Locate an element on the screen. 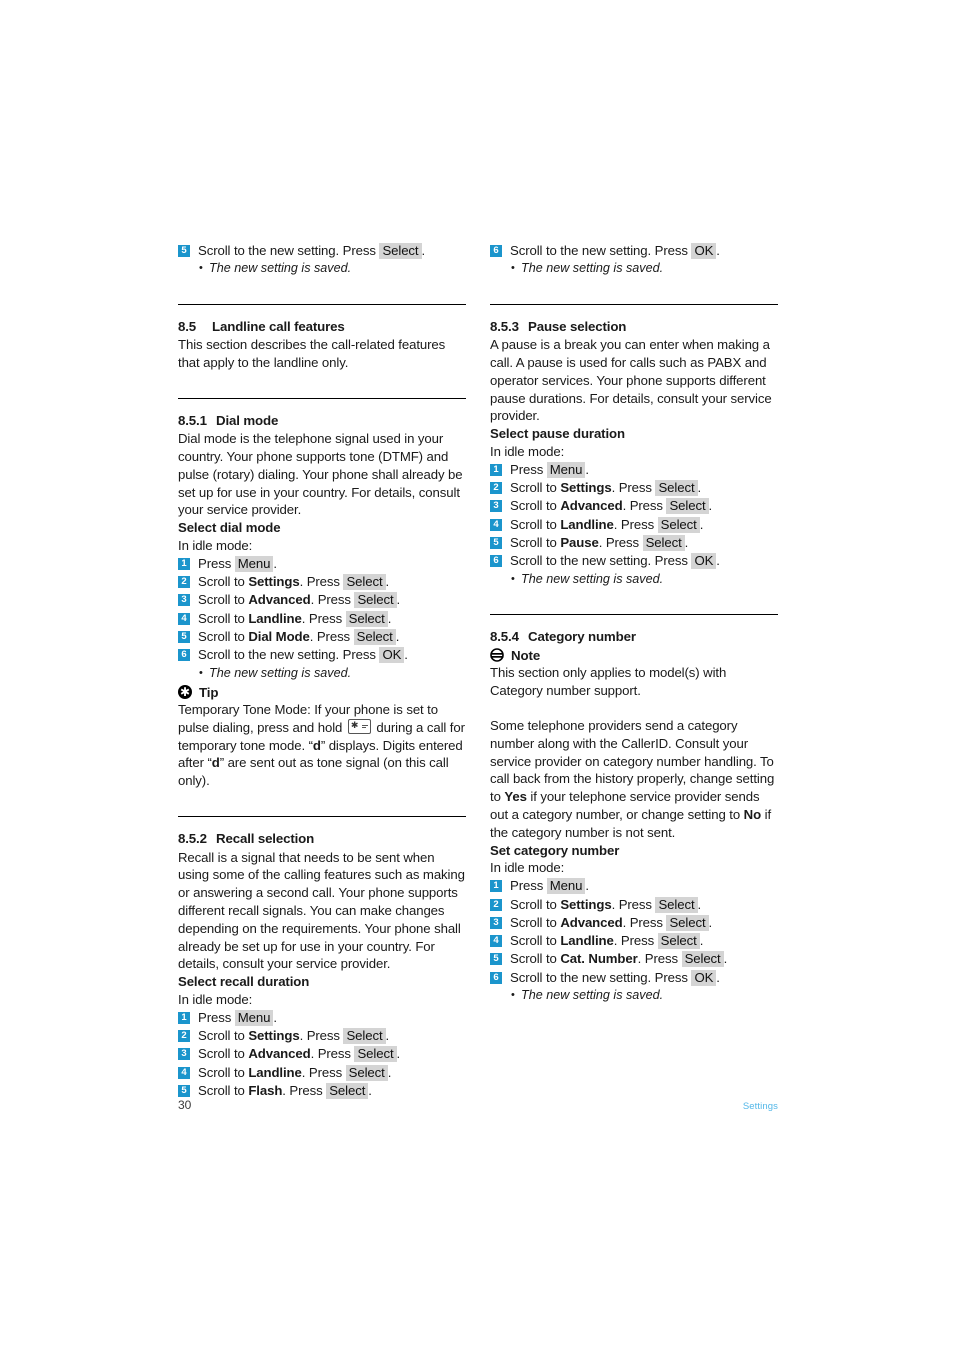  step-item: 4 Scroll to Landline. Press Select. is located at coordinates (322, 1073).